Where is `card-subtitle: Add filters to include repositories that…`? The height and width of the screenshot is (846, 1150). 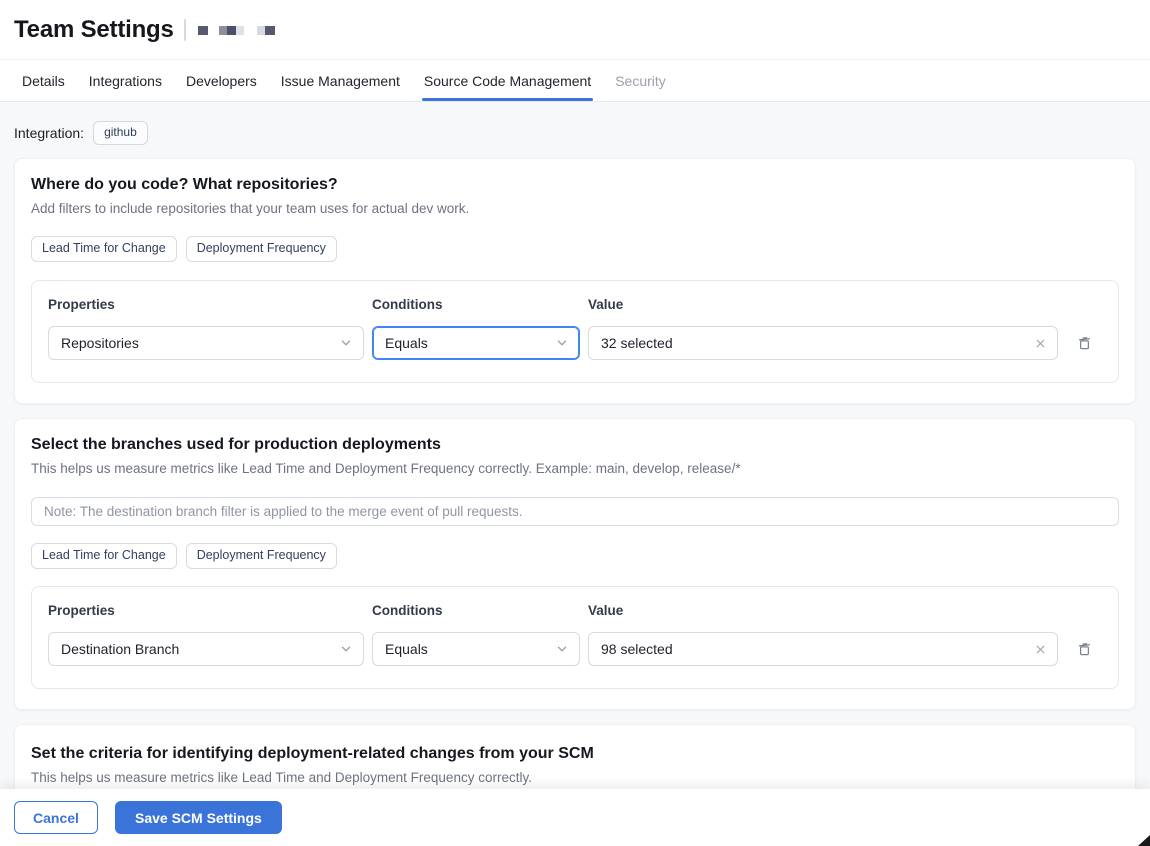 card-subtitle: Add filters to include repositories that… is located at coordinates (250, 208).